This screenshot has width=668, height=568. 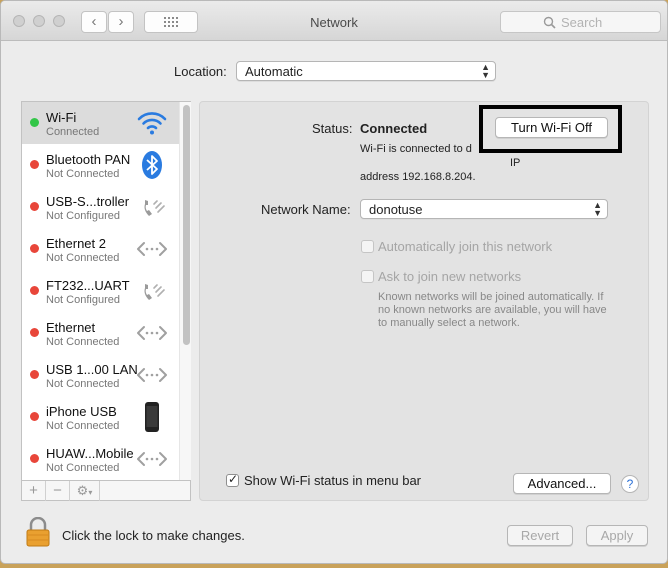 What do you see at coordinates (61, 117) in the screenshot?
I see `service-name: Wi-Fi` at bounding box center [61, 117].